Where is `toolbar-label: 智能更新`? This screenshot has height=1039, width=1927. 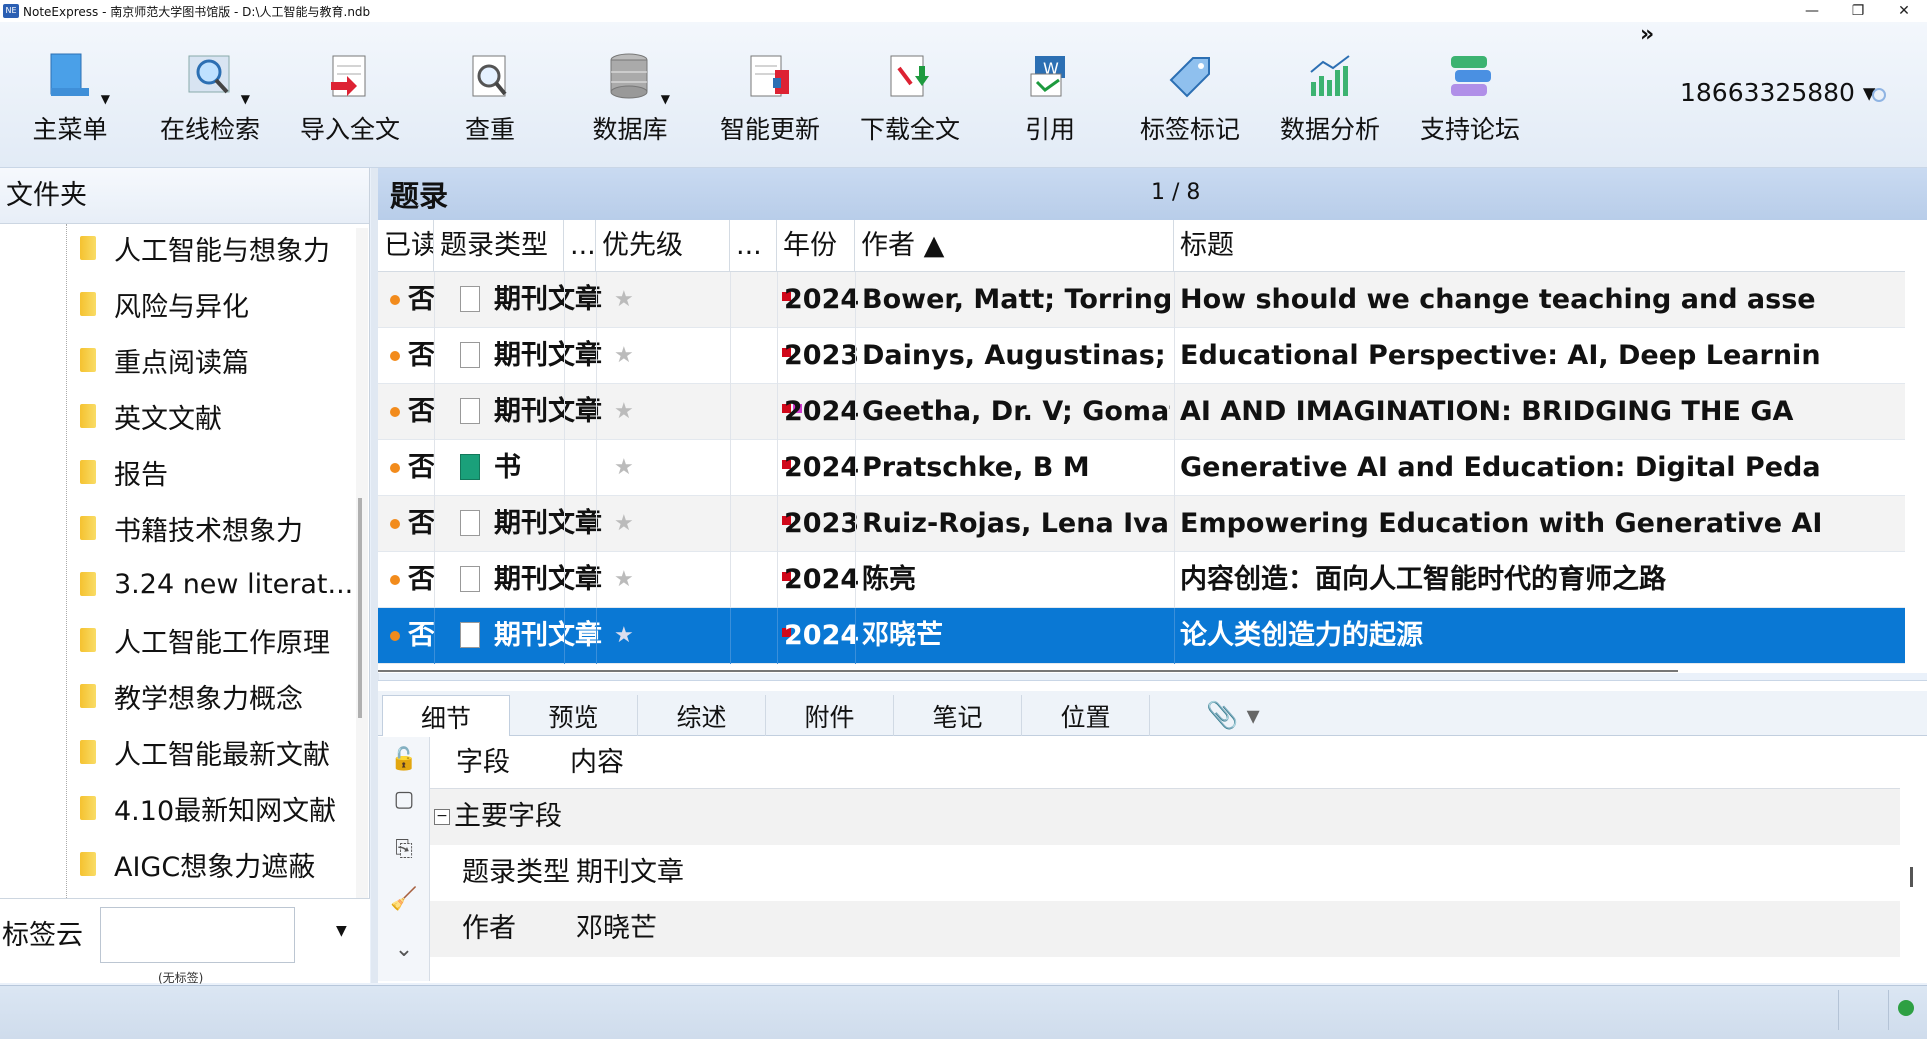 toolbar-label: 智能更新 is located at coordinates (769, 129).